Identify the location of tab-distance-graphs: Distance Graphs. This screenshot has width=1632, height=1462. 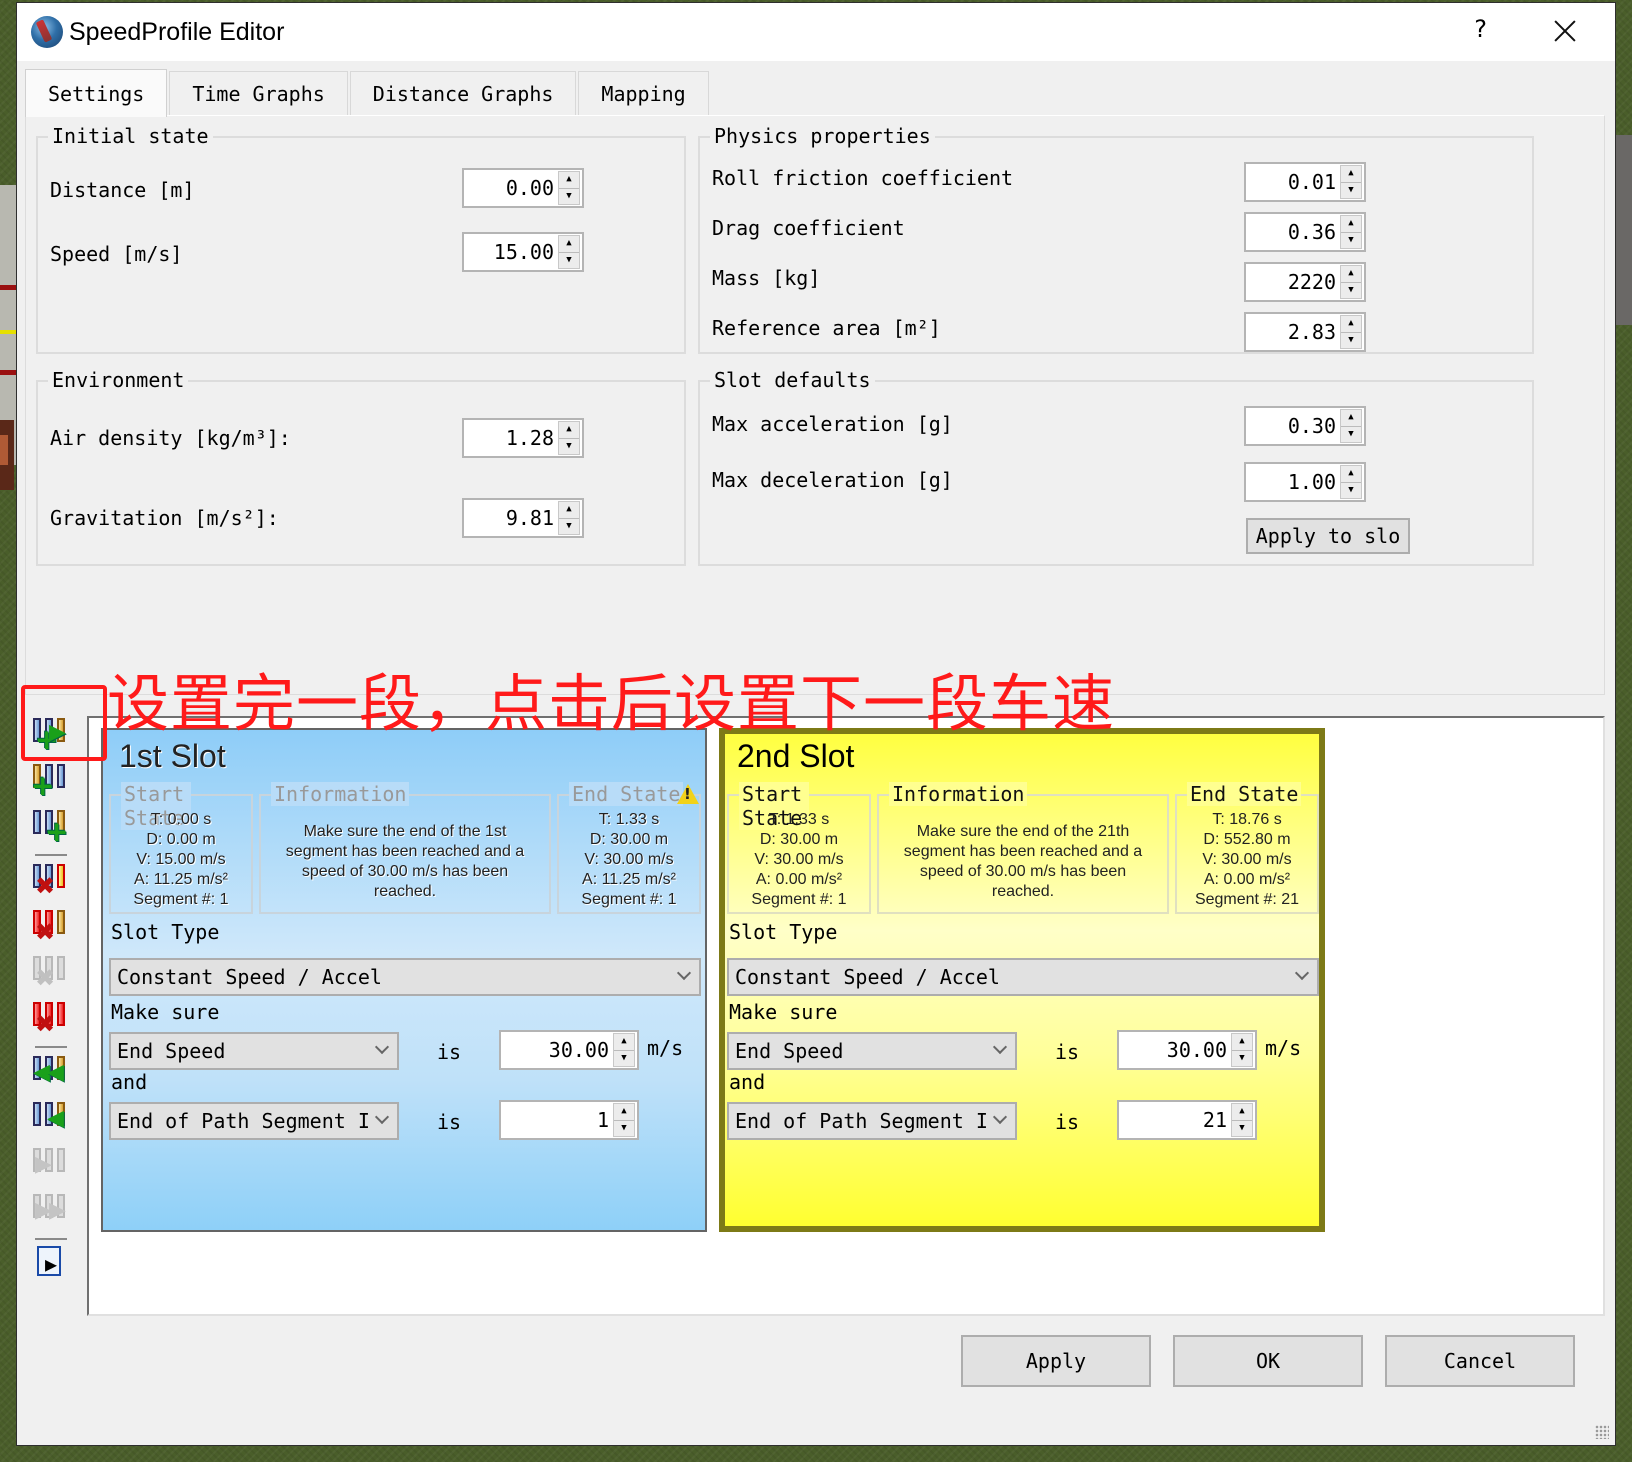
(463, 93).